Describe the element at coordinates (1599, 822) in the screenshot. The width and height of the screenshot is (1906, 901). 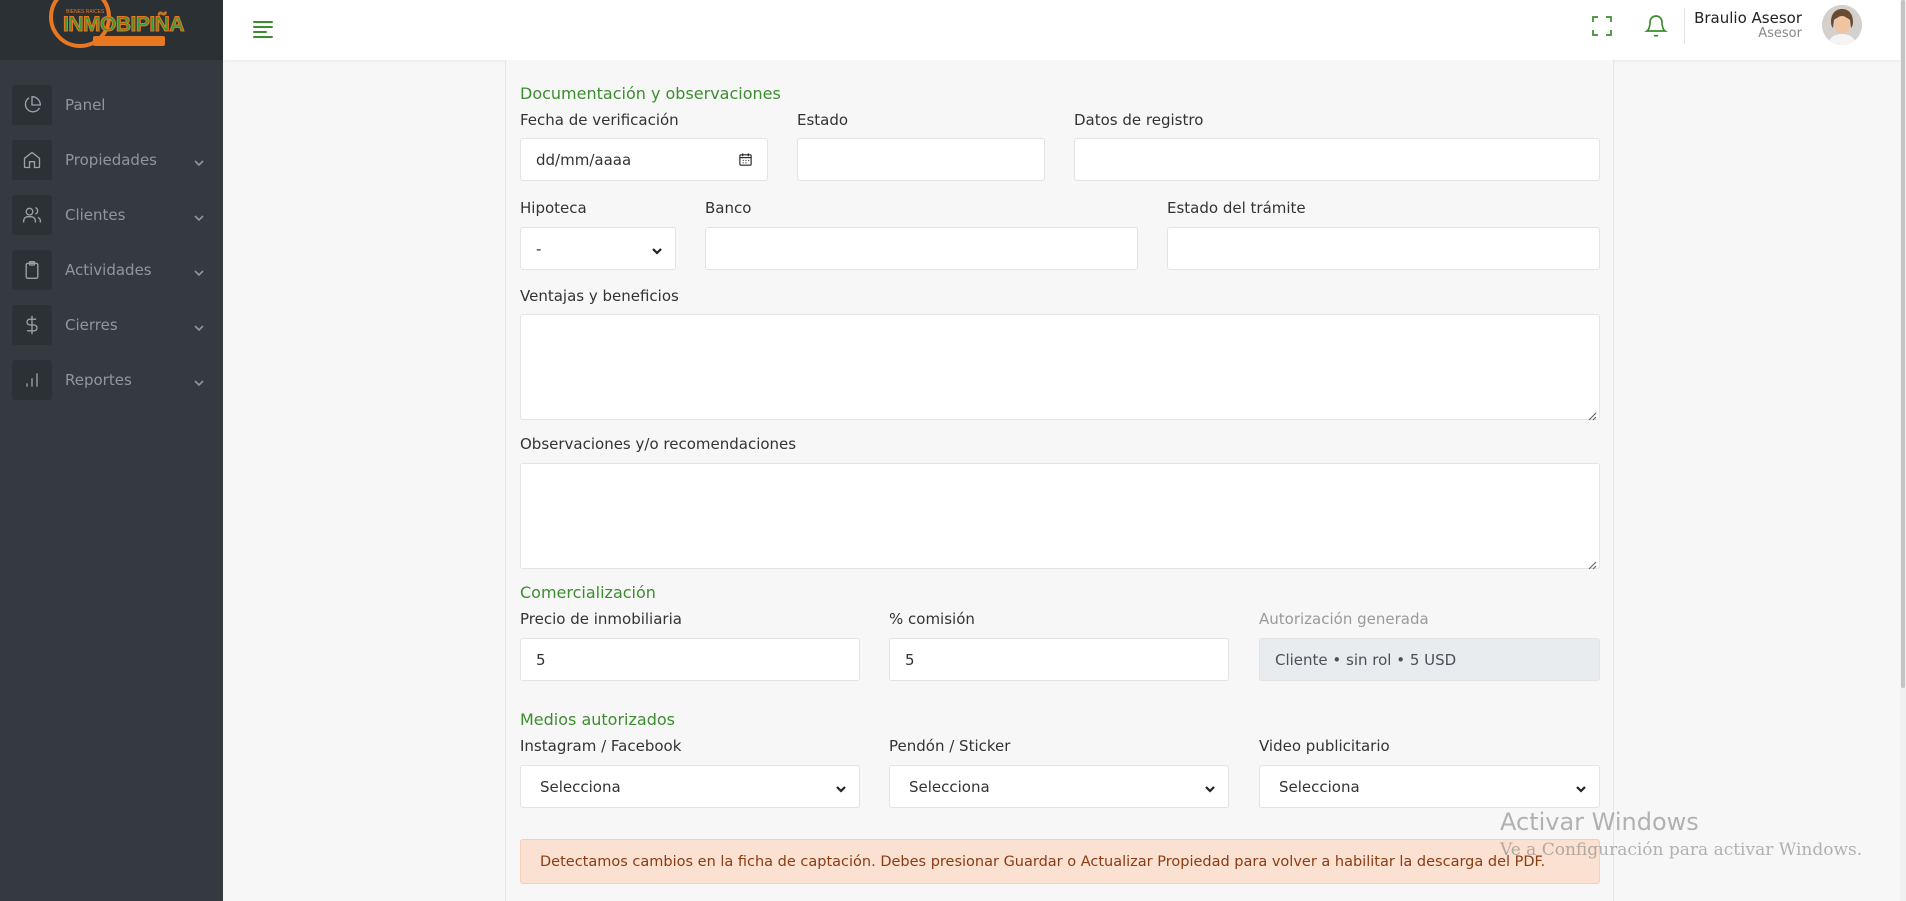
I see `activation-watermark-title: Activar Windows` at that location.